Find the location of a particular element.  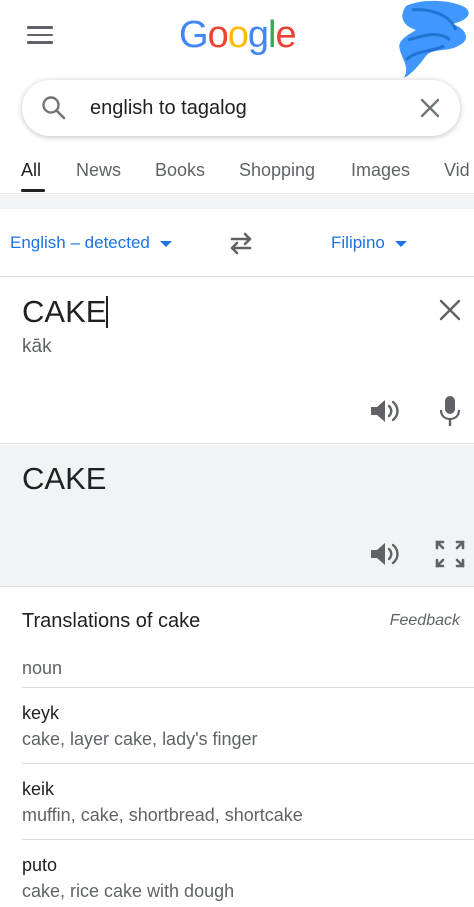

translated-text: CAKE is located at coordinates (64, 478).